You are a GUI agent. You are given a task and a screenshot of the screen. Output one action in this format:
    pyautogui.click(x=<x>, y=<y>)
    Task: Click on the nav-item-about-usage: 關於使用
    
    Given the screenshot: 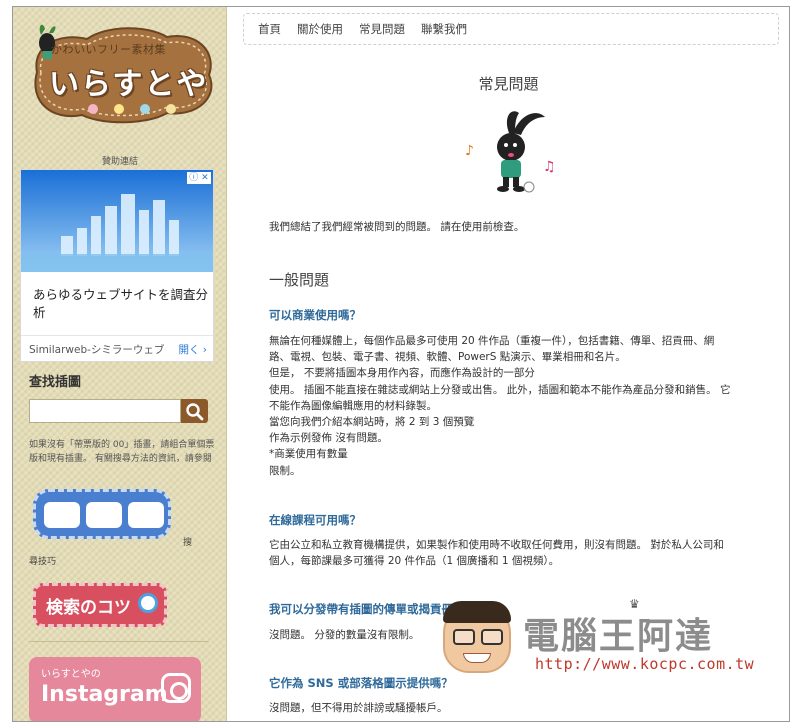 What is the action you would take?
    pyautogui.click(x=320, y=29)
    